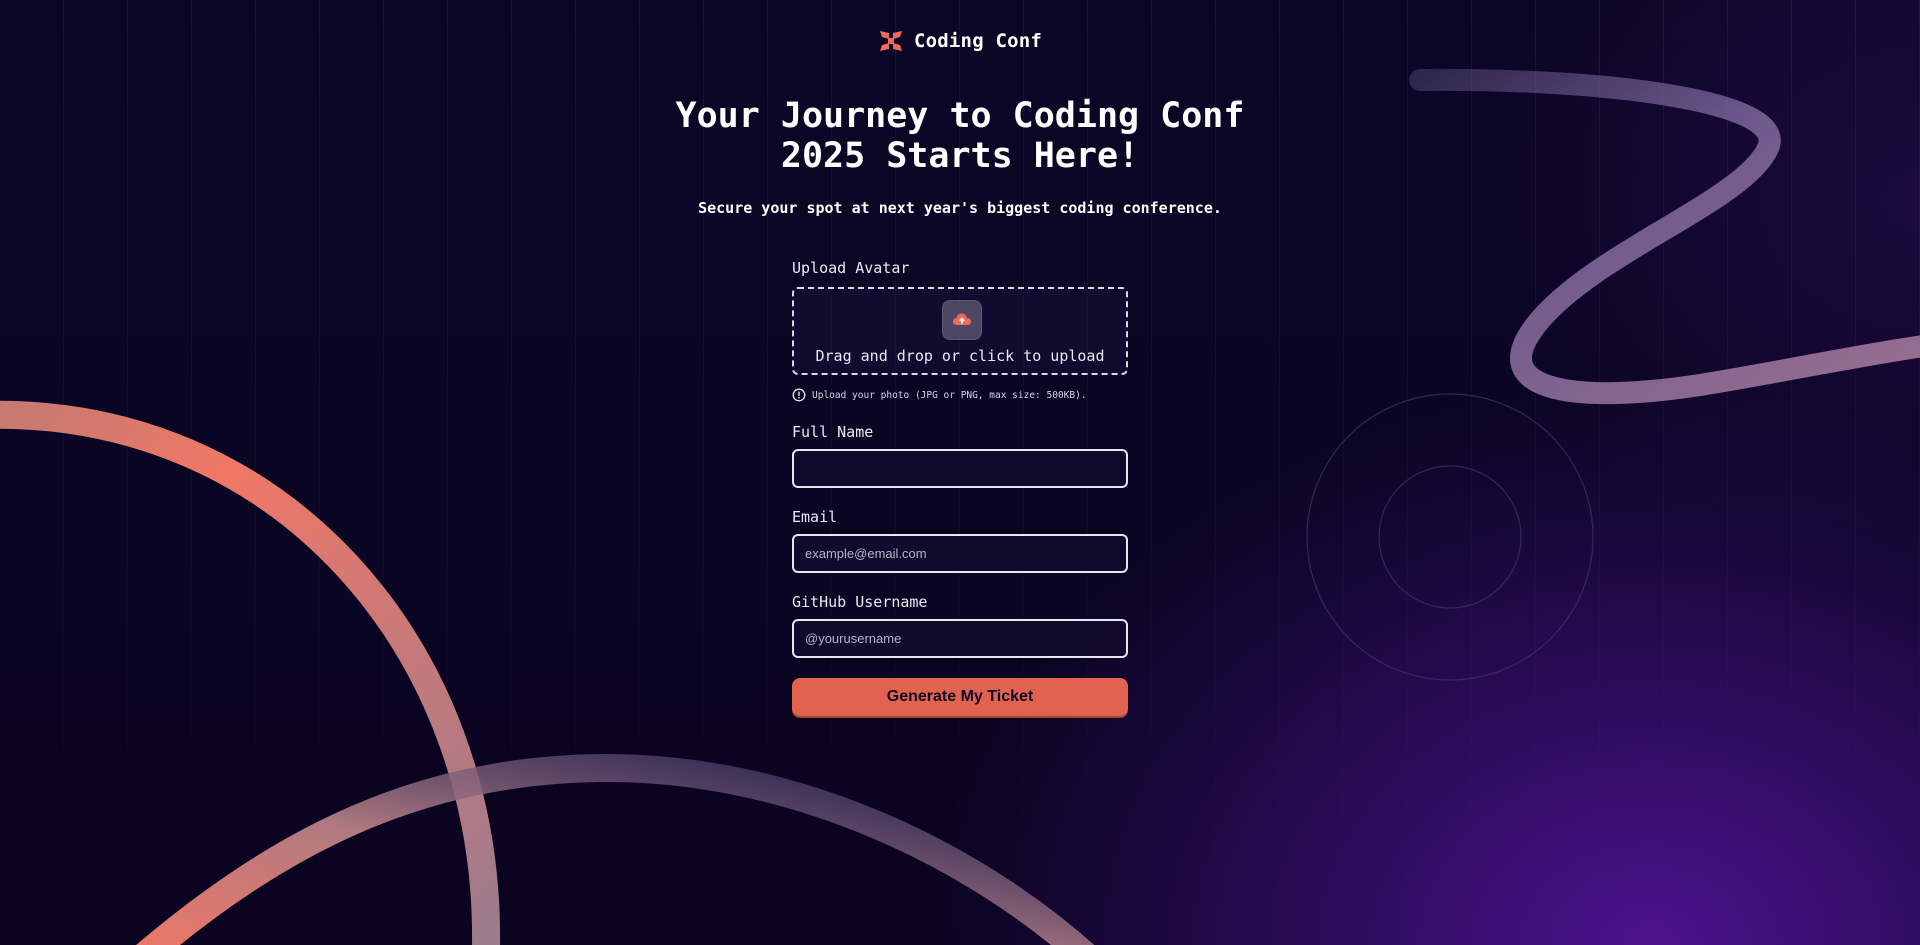 This screenshot has height=945, width=1920. What do you see at coordinates (799, 395) in the screenshot?
I see `info-icon` at bounding box center [799, 395].